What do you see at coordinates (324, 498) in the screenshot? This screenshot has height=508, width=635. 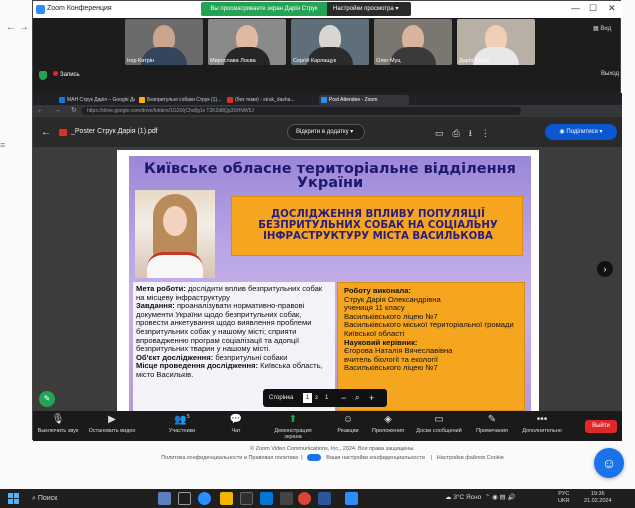 I see `word-icon` at bounding box center [324, 498].